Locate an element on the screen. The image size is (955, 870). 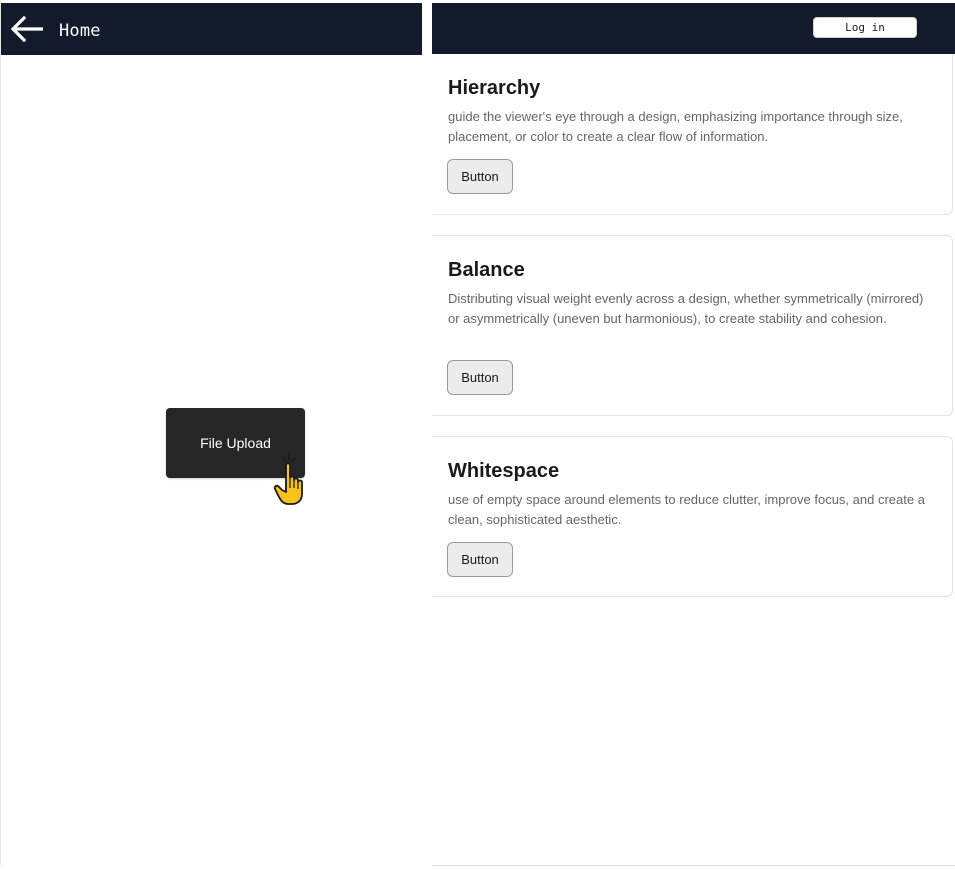
home-title: Home is located at coordinates (80, 31).